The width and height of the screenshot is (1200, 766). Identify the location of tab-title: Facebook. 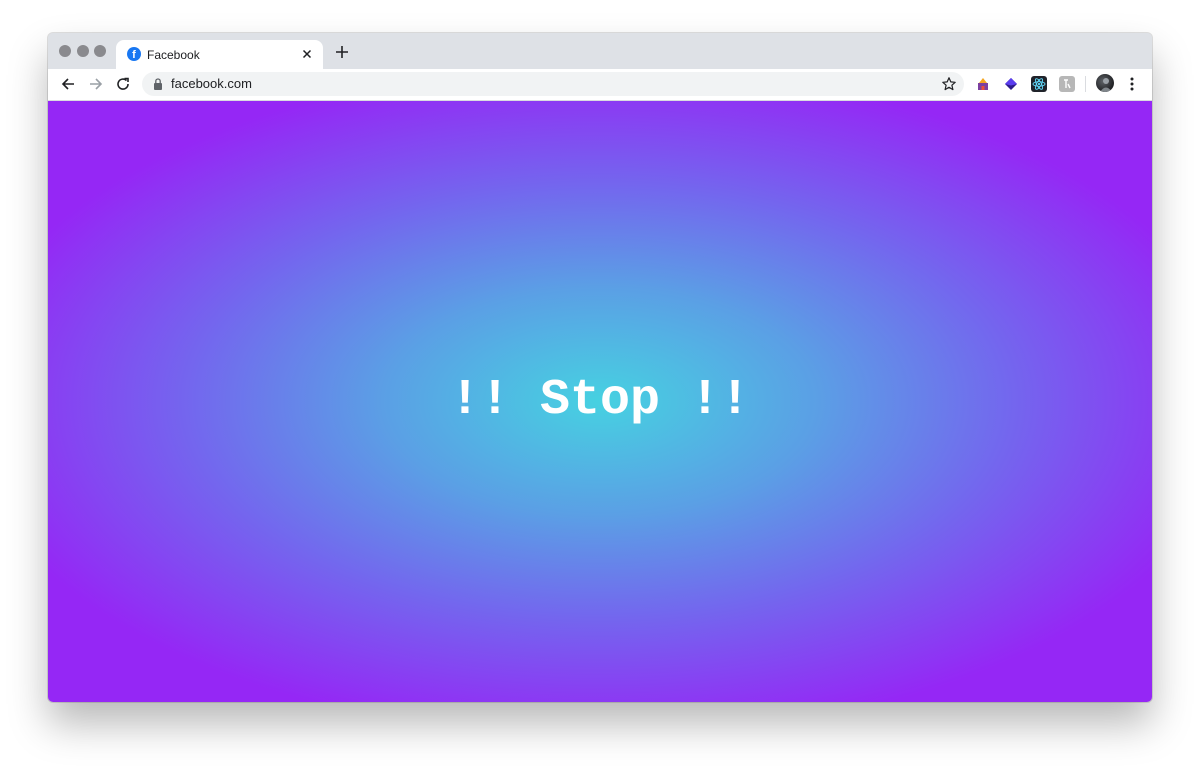
(173, 55).